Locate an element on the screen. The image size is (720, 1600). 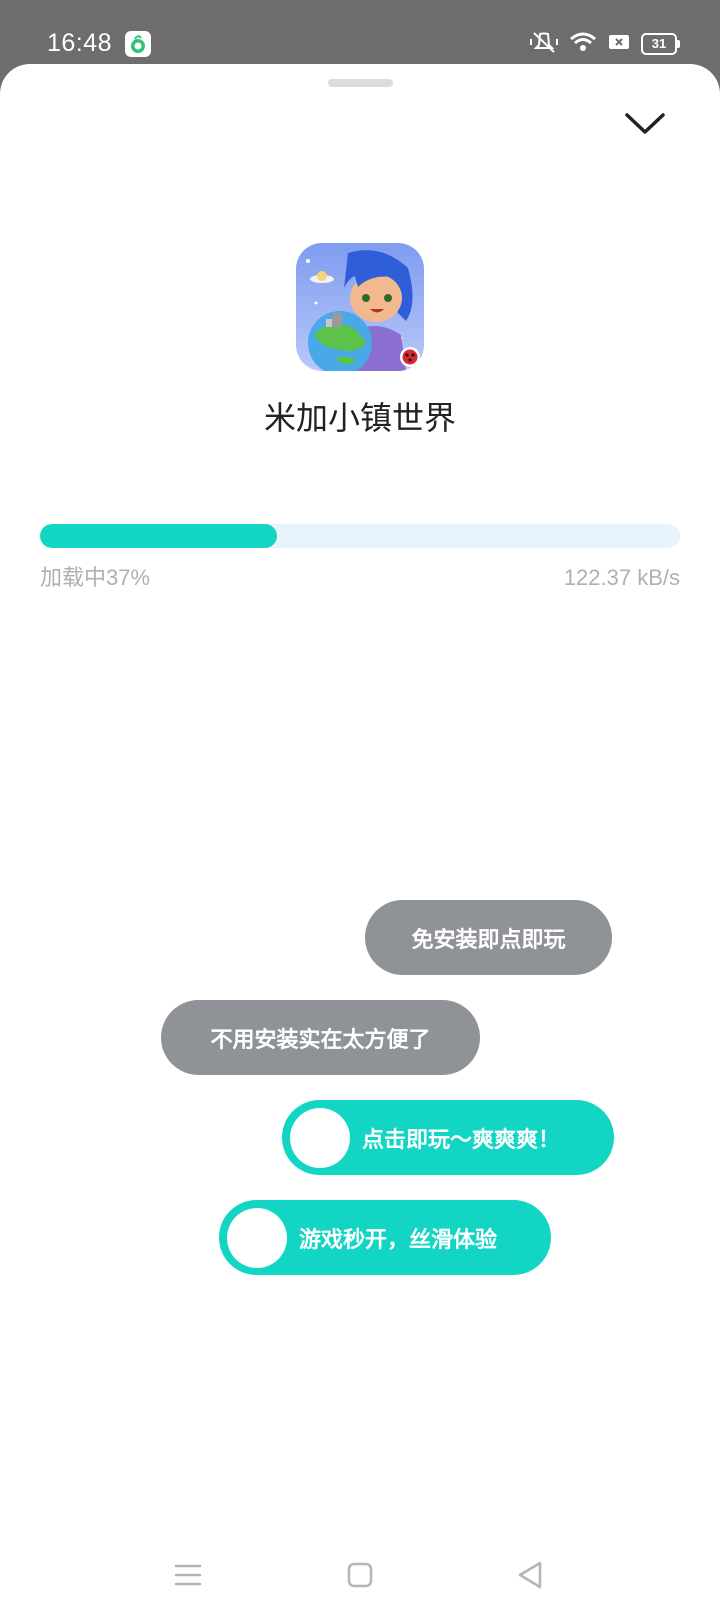
nav-menu-button is located at coordinates (188, 1575).